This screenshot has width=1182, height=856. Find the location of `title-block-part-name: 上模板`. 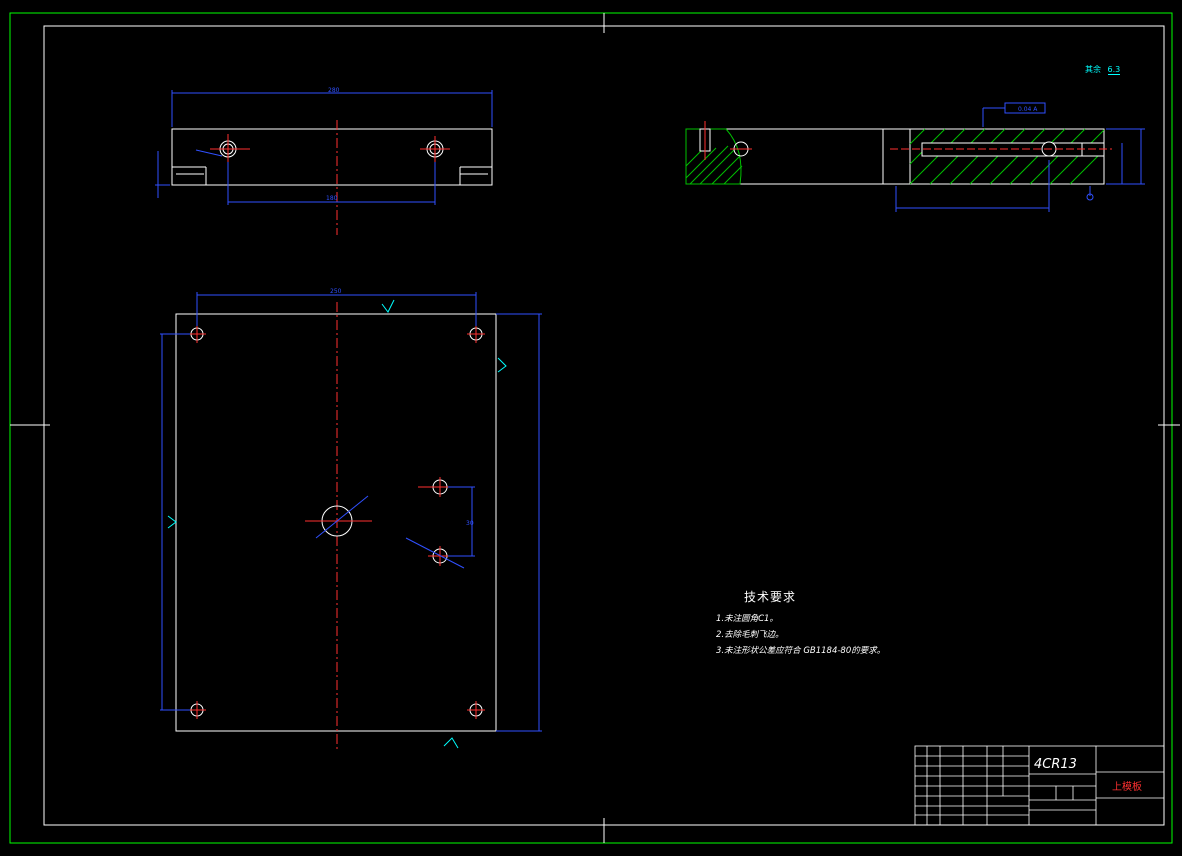

title-block-part-name: 上模板 is located at coordinates (1127, 787).